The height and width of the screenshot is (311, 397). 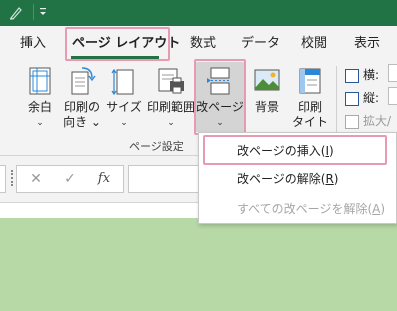 I want to click on tab-data: データ, so click(x=260, y=44).